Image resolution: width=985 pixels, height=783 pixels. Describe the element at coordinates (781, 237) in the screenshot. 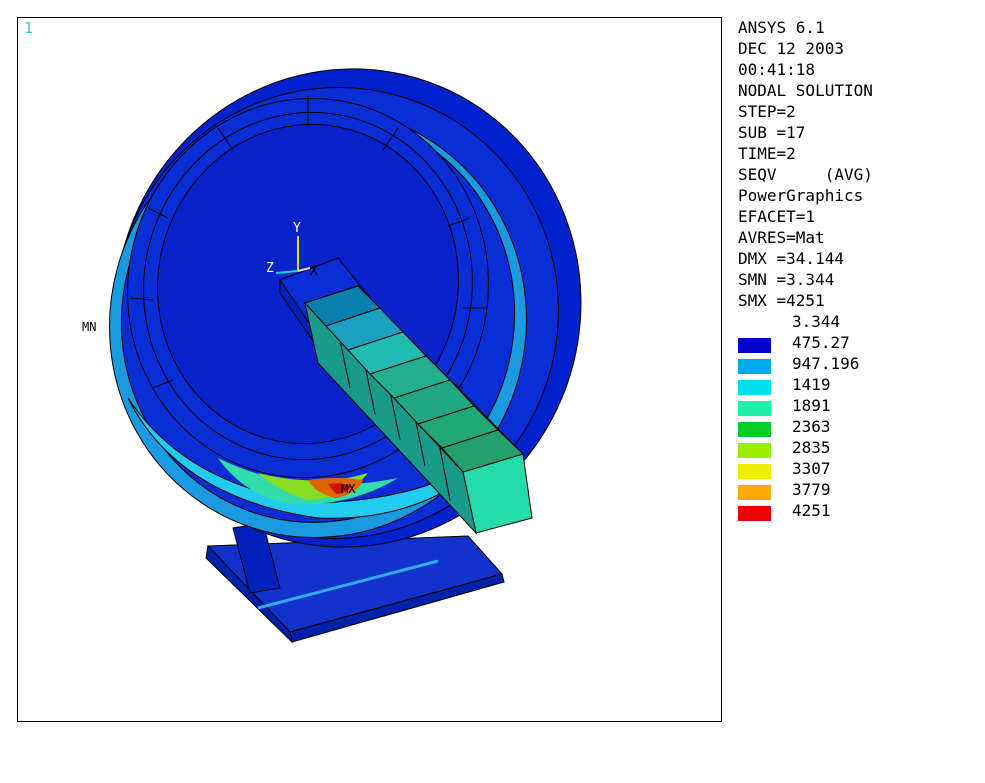

I see `info-avres: AVRES=Mat` at that location.